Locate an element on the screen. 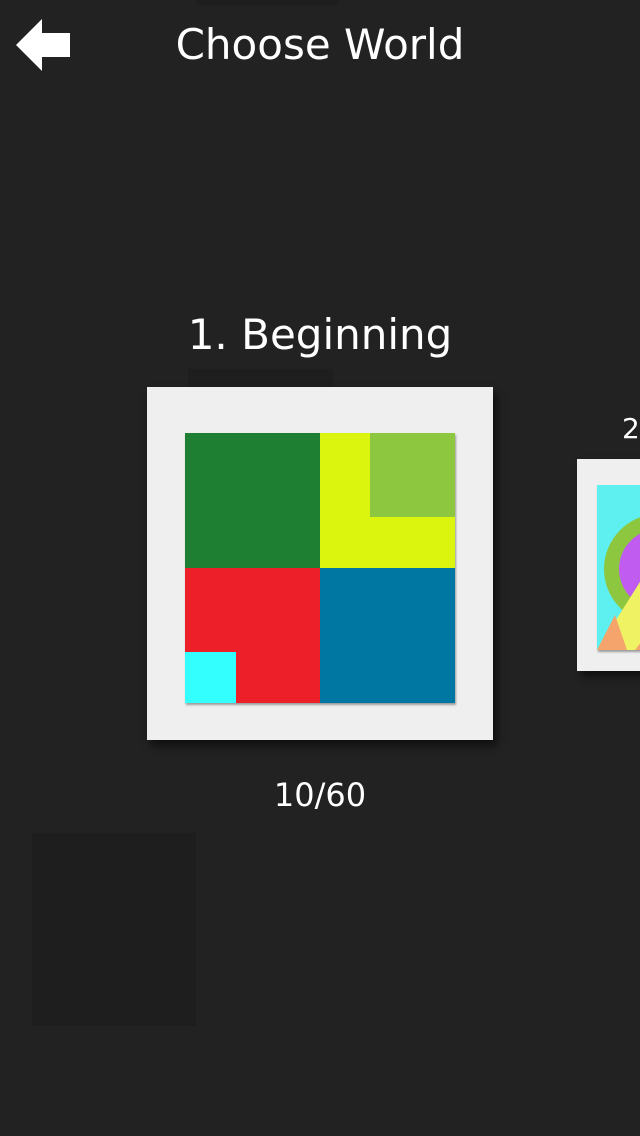  page-title: Choose World is located at coordinates (320, 44).